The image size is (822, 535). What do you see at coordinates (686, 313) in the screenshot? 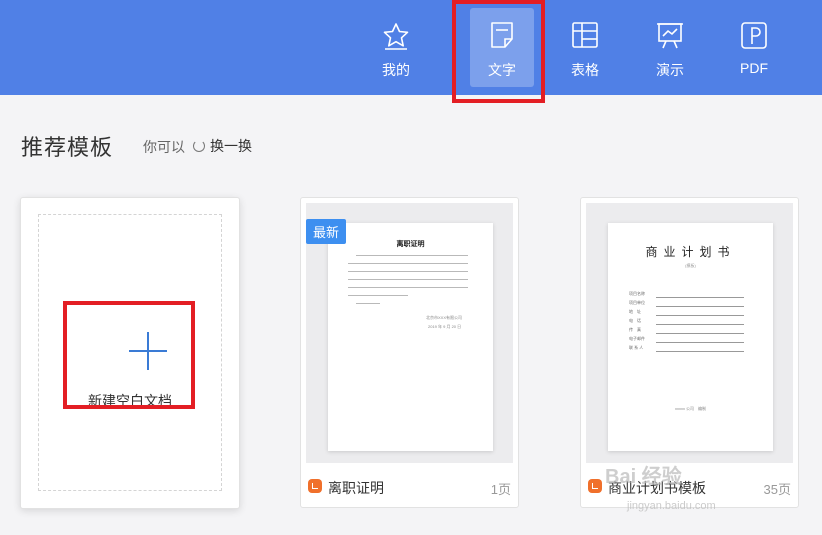
I see `preview-field-row: 地 址` at bounding box center [686, 313].